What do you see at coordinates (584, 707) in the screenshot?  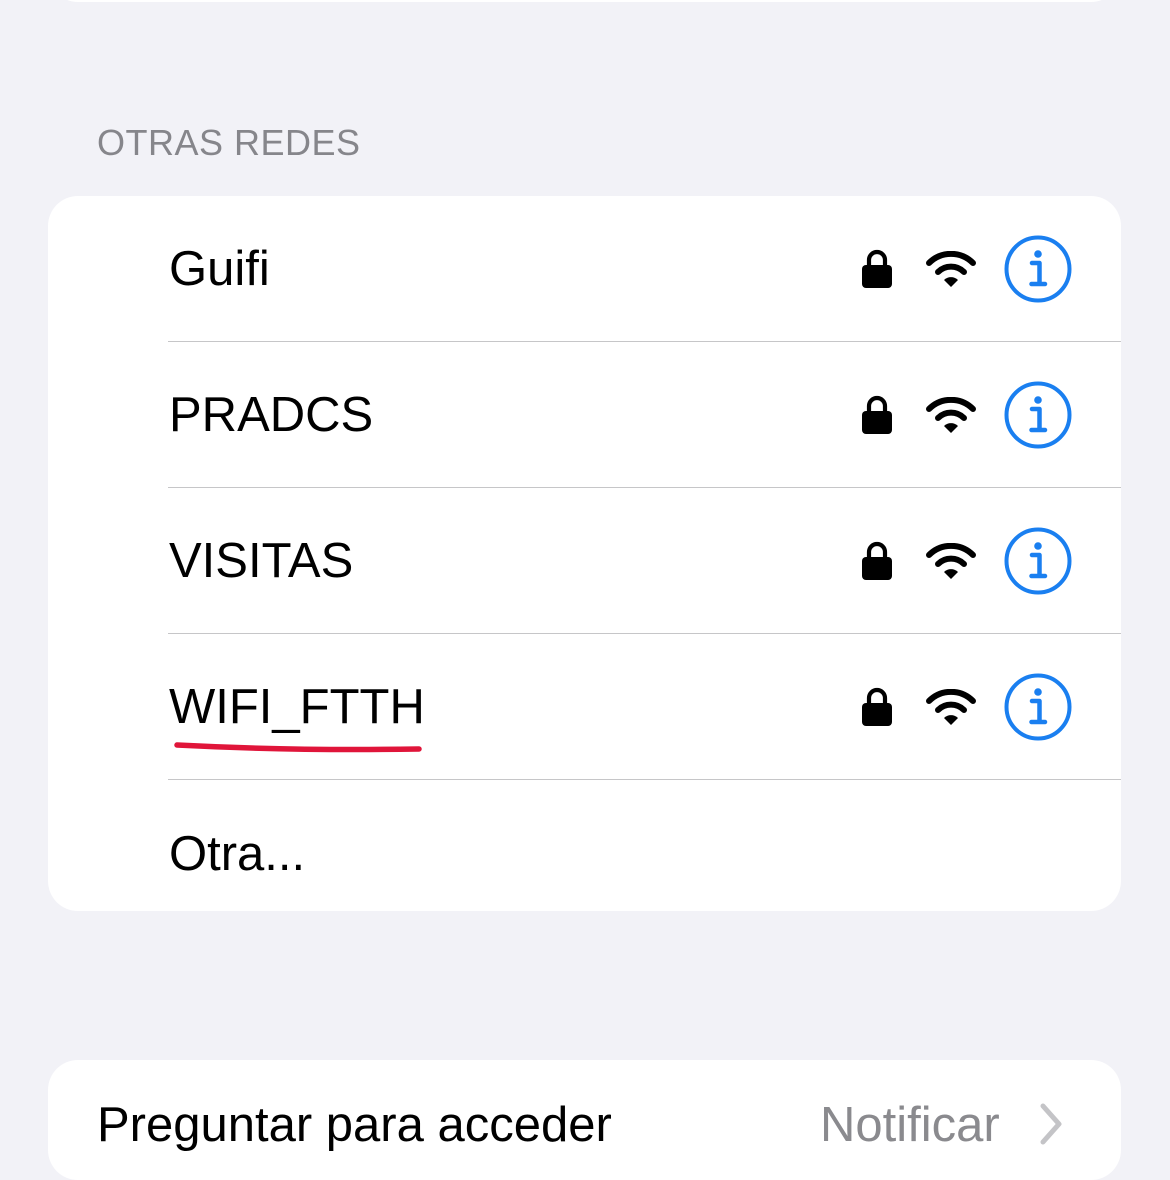 I see `network-row-wifi-ftth: WIFI_FTTH` at bounding box center [584, 707].